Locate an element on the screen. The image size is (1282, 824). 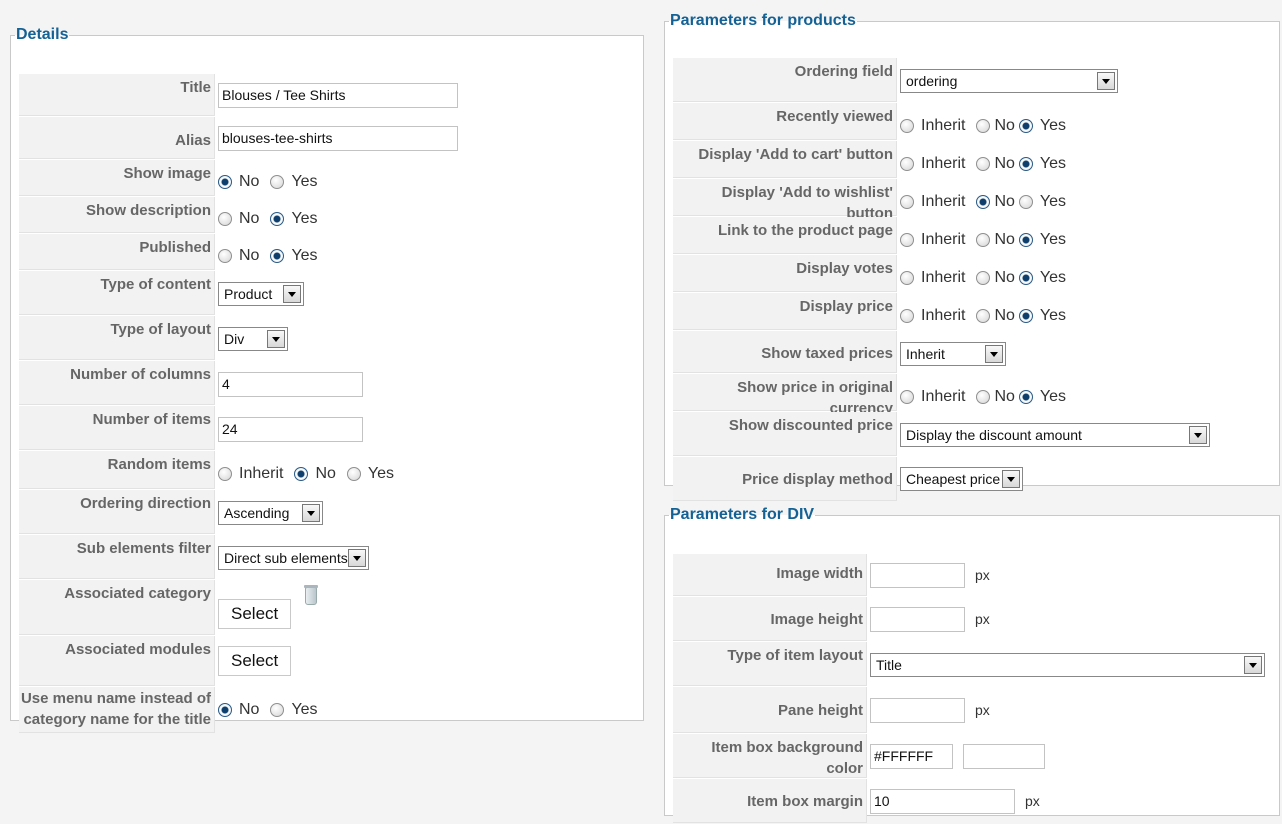
show-original-currency-no-radio is located at coordinates (983, 397).